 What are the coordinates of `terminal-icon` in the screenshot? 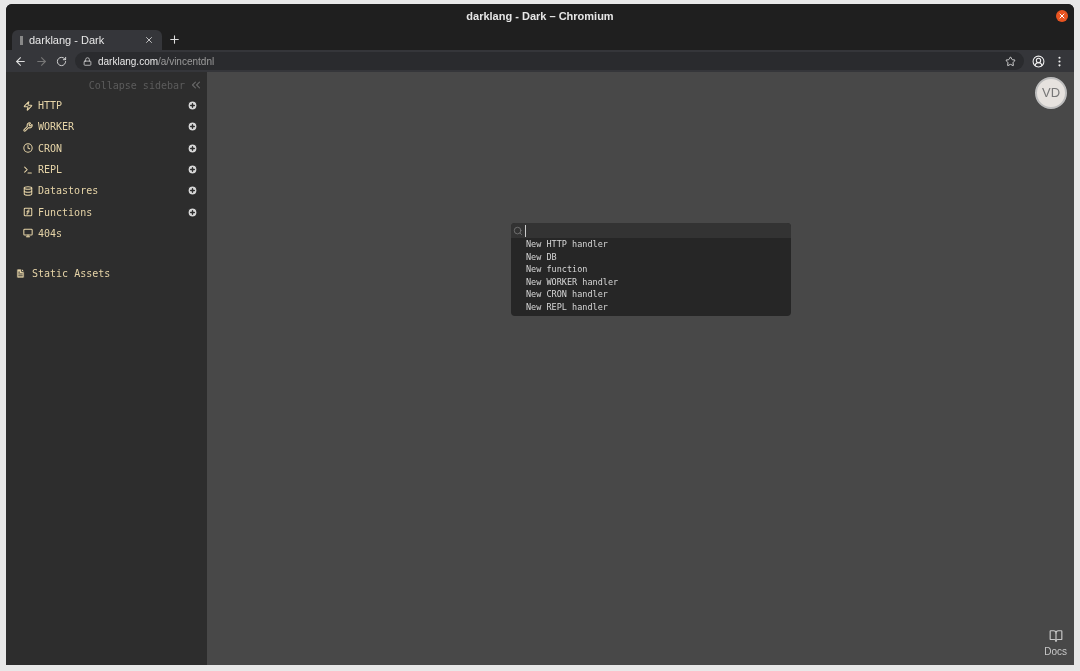 It's located at (28, 169).